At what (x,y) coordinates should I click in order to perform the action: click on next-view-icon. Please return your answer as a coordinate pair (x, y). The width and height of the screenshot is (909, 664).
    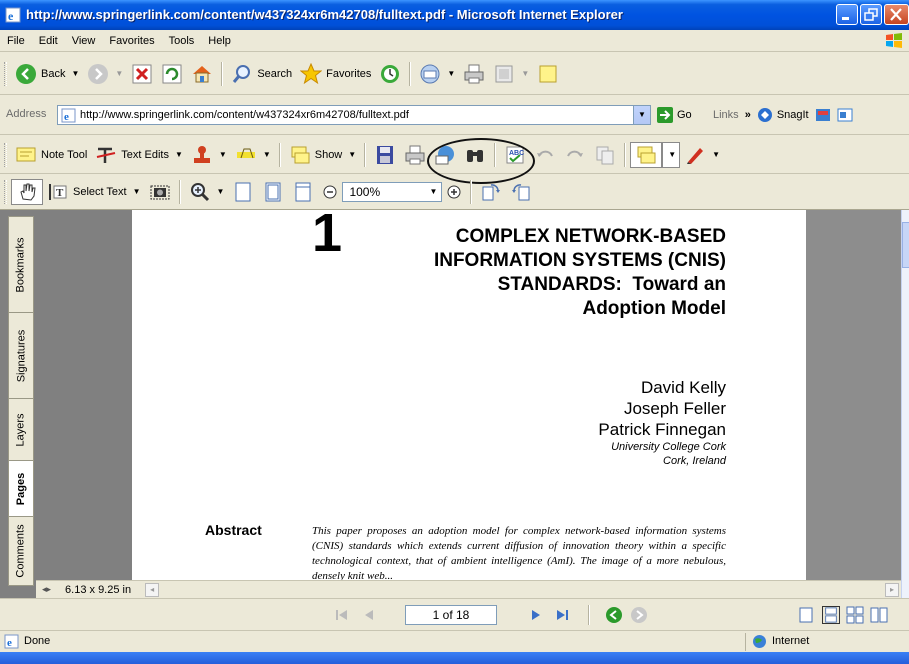
    Looking at the image, I should click on (639, 615).